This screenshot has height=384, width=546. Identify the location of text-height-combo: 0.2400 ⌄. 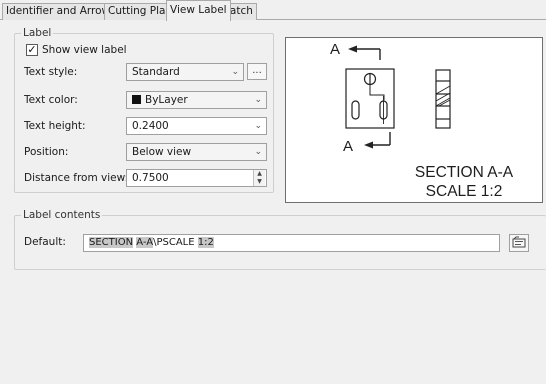
(196, 126).